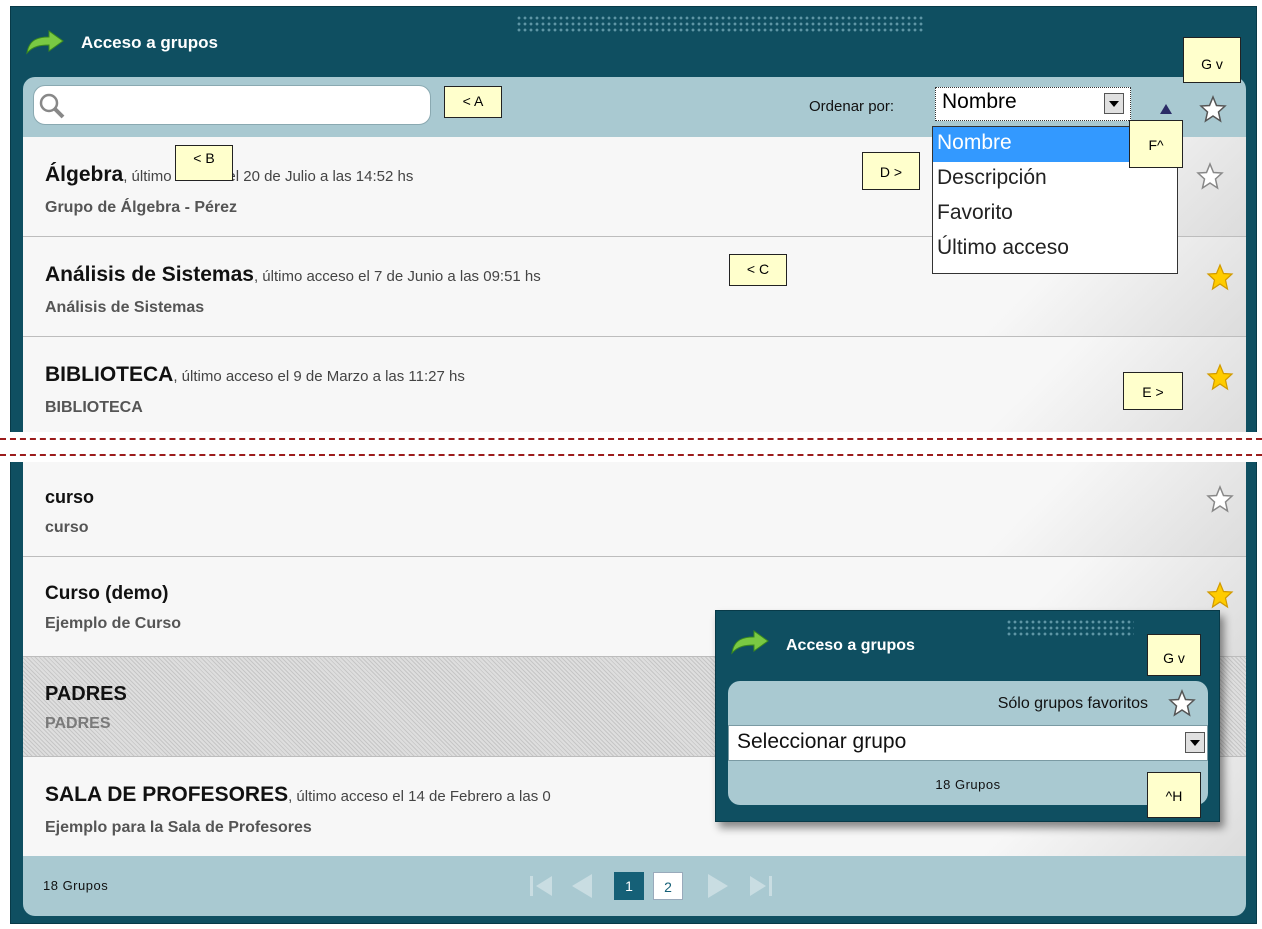 This screenshot has width=1262, height=929. I want to click on group-description: BIBLIOTECA, so click(94, 407).